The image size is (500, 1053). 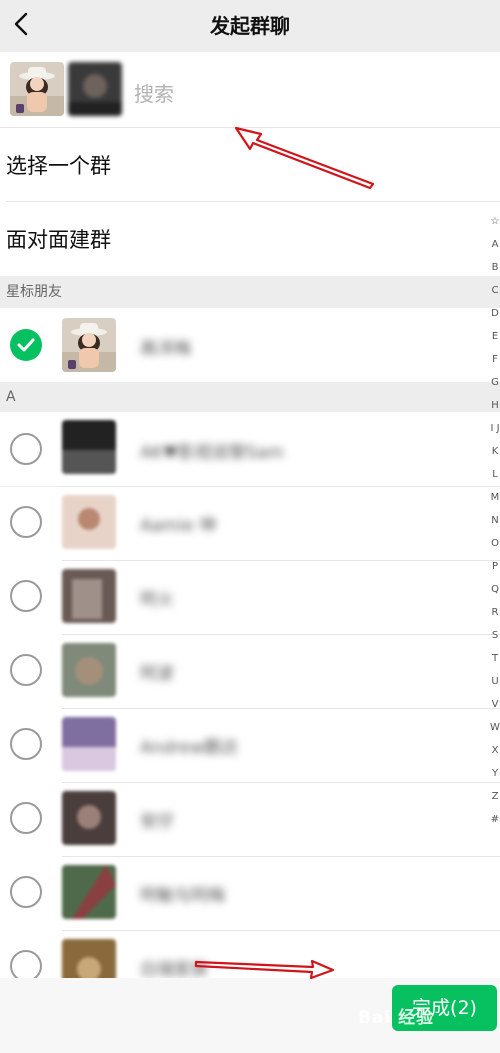 What do you see at coordinates (58, 166) in the screenshot?
I see `select-group-label: 选择一个群` at bounding box center [58, 166].